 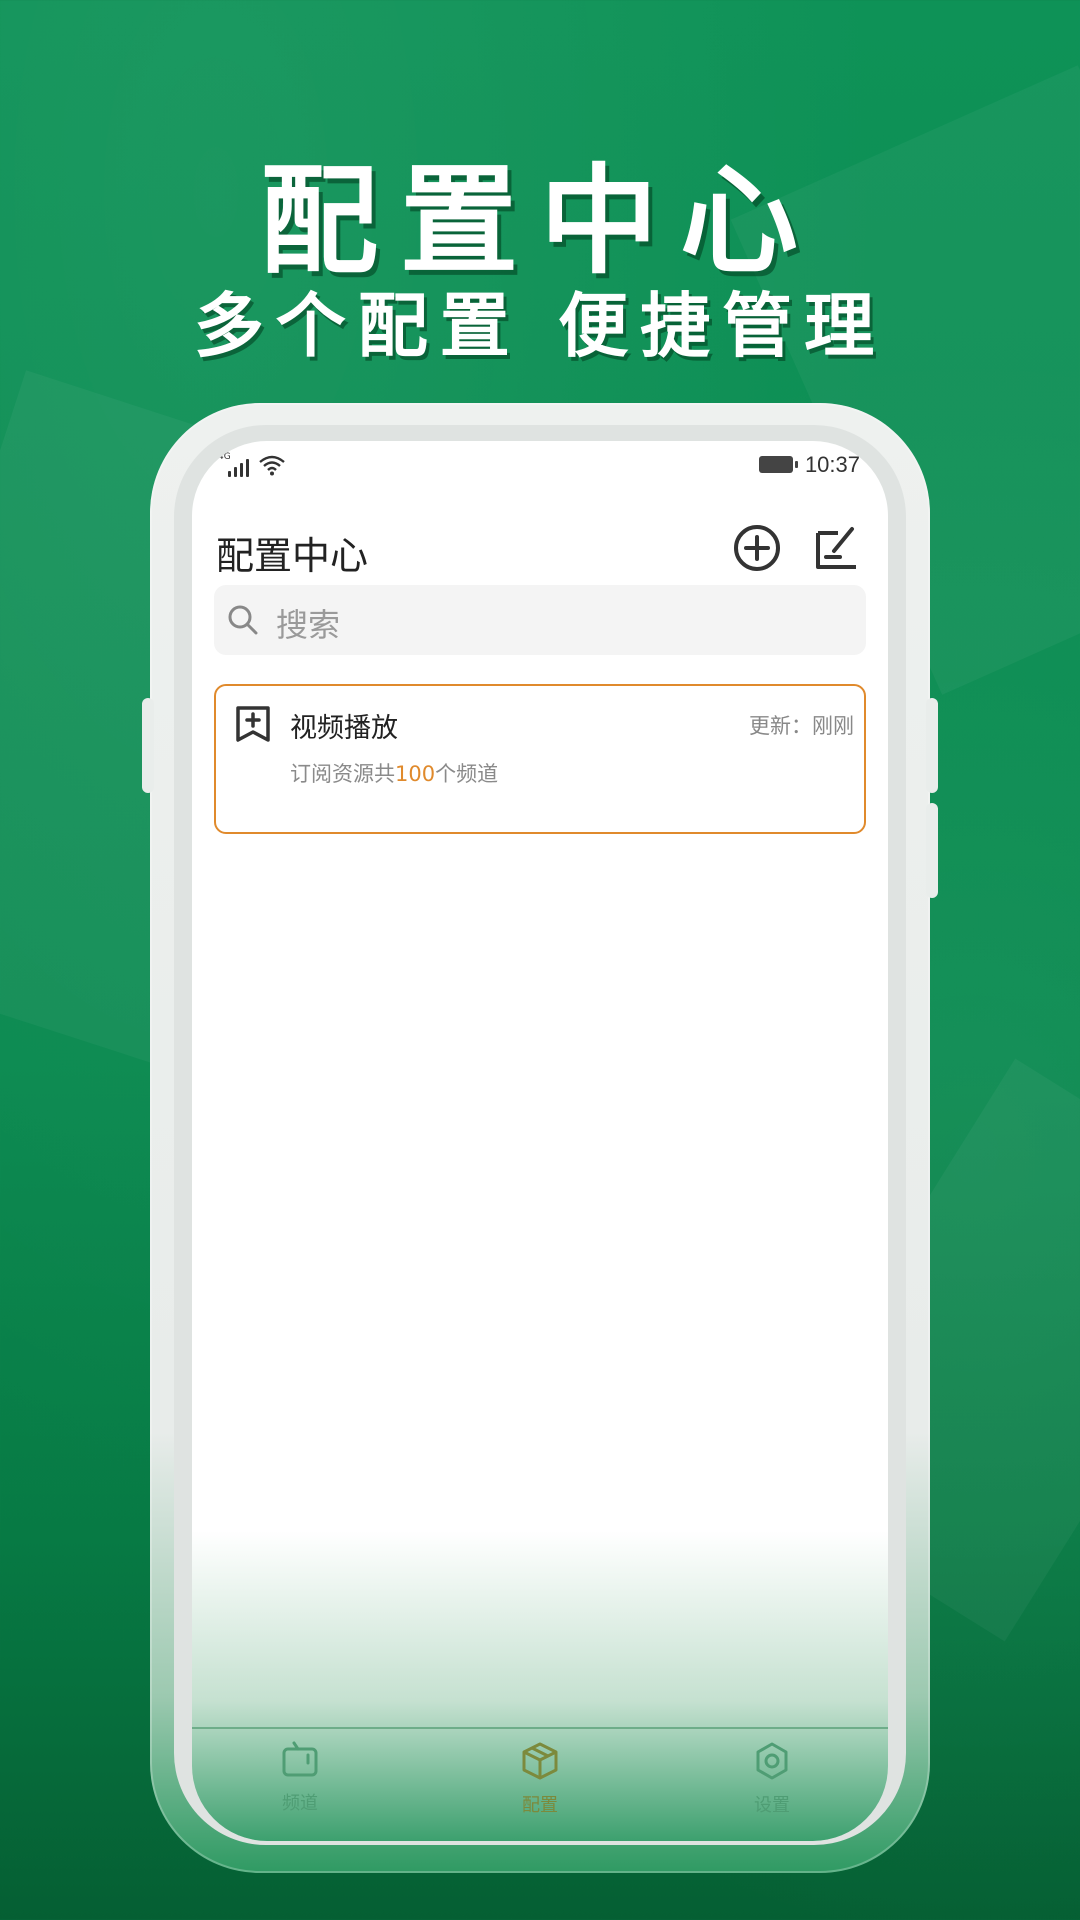 What do you see at coordinates (540, 1761) in the screenshot?
I see `box-icon` at bounding box center [540, 1761].